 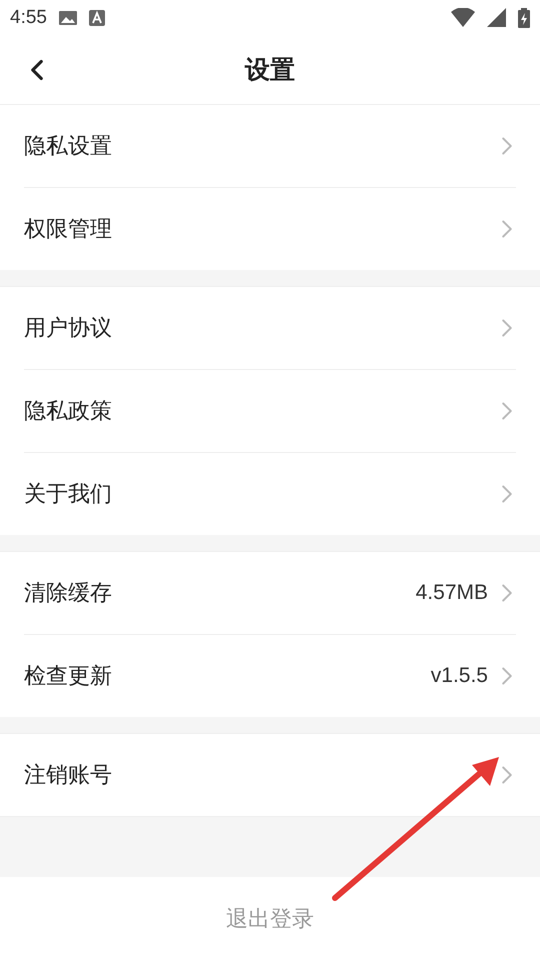 I want to click on battery-icon, so click(x=524, y=18).